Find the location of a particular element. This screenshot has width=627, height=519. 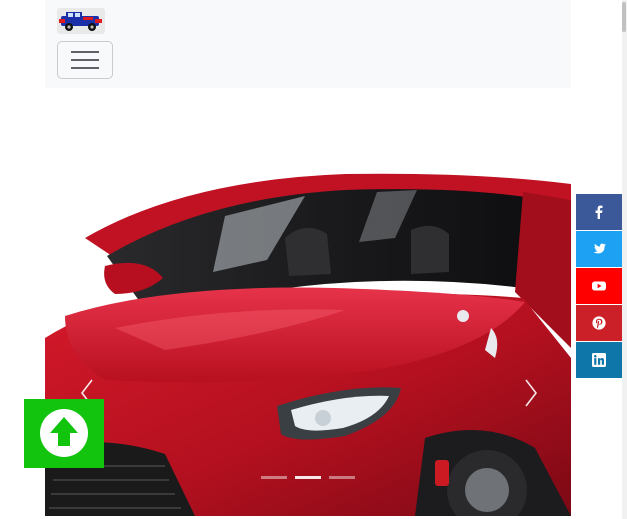

twitter-button is located at coordinates (599, 249).